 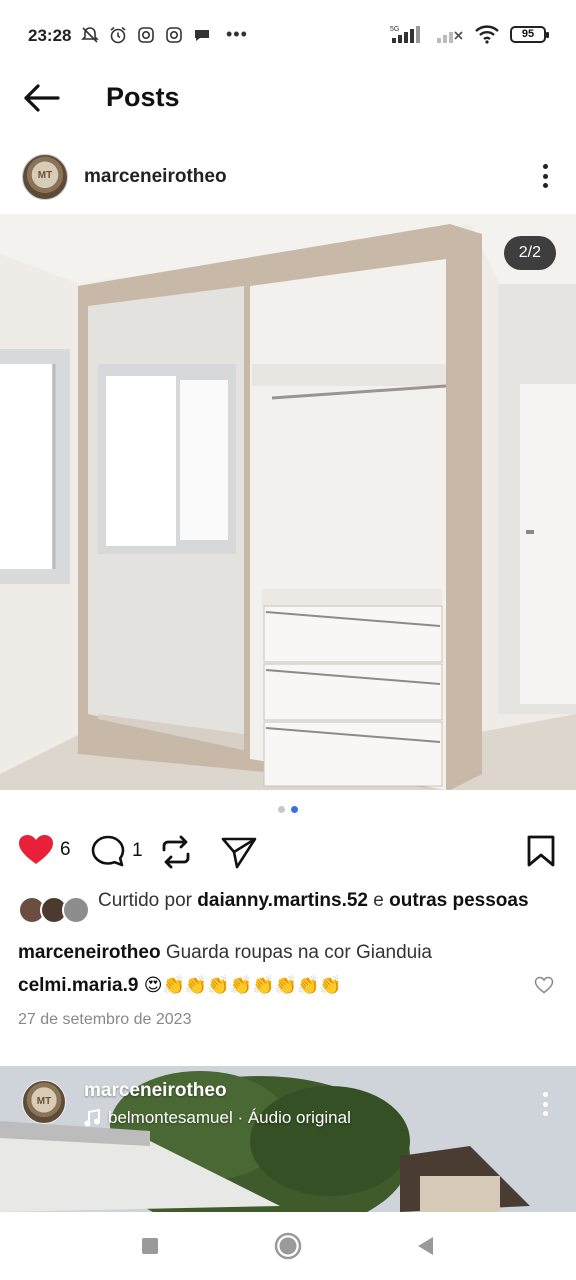 What do you see at coordinates (137, 850) in the screenshot?
I see `comment-count: 1` at bounding box center [137, 850].